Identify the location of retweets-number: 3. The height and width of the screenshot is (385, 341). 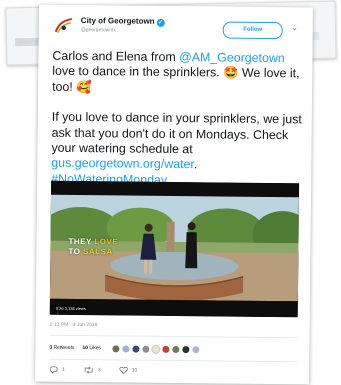
(51, 347).